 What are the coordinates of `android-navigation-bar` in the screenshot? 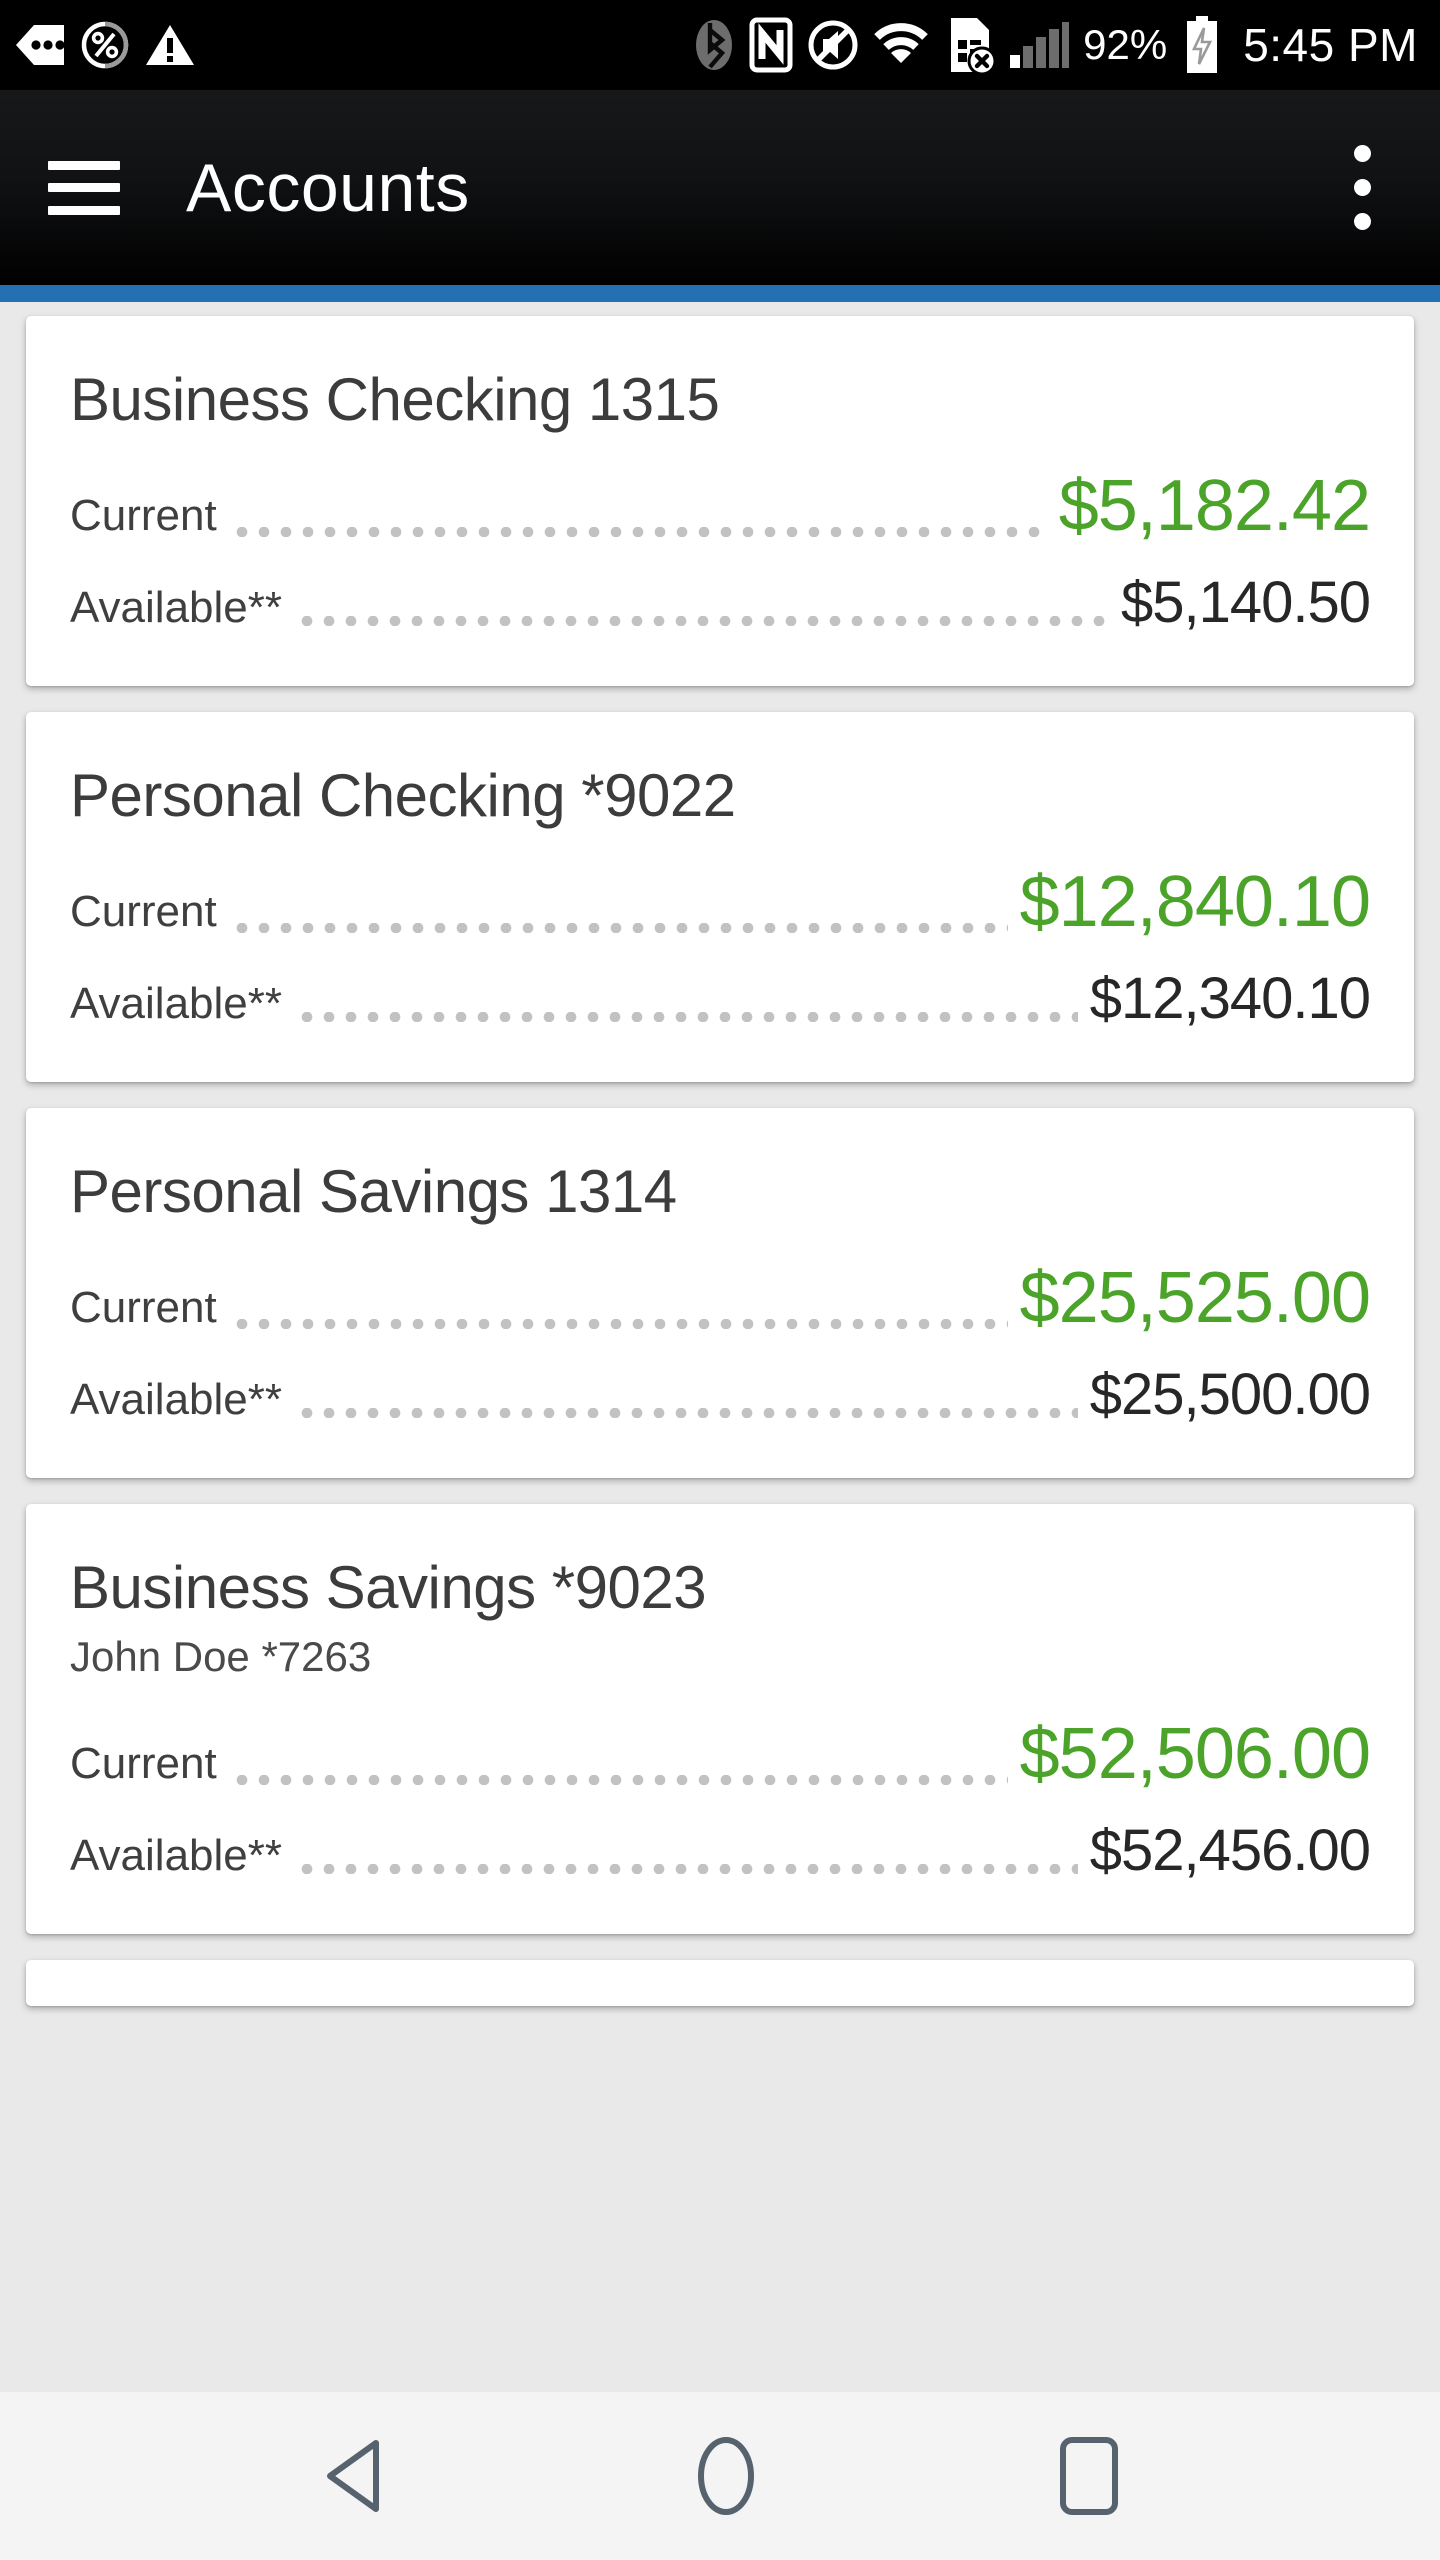 It's located at (720, 2476).